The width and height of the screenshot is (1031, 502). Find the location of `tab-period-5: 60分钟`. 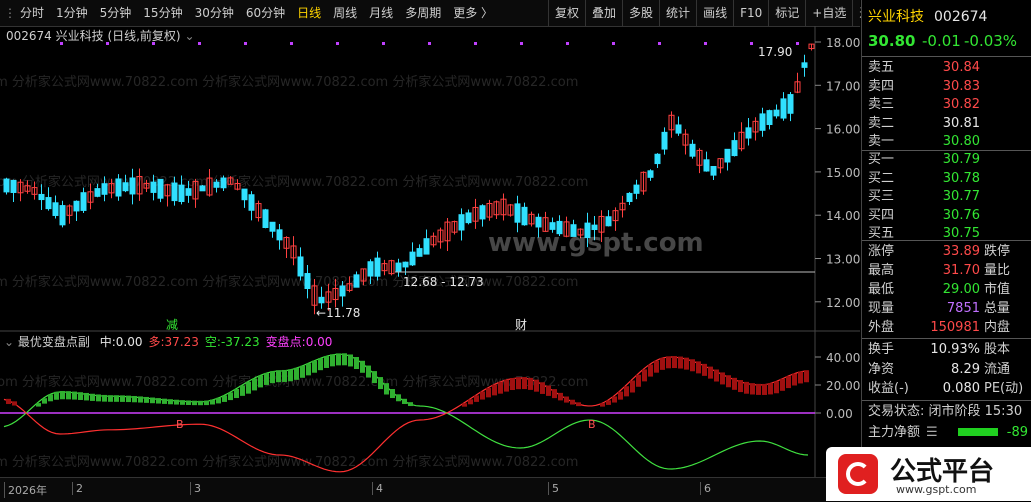

tab-period-5: 60分钟 is located at coordinates (265, 13).